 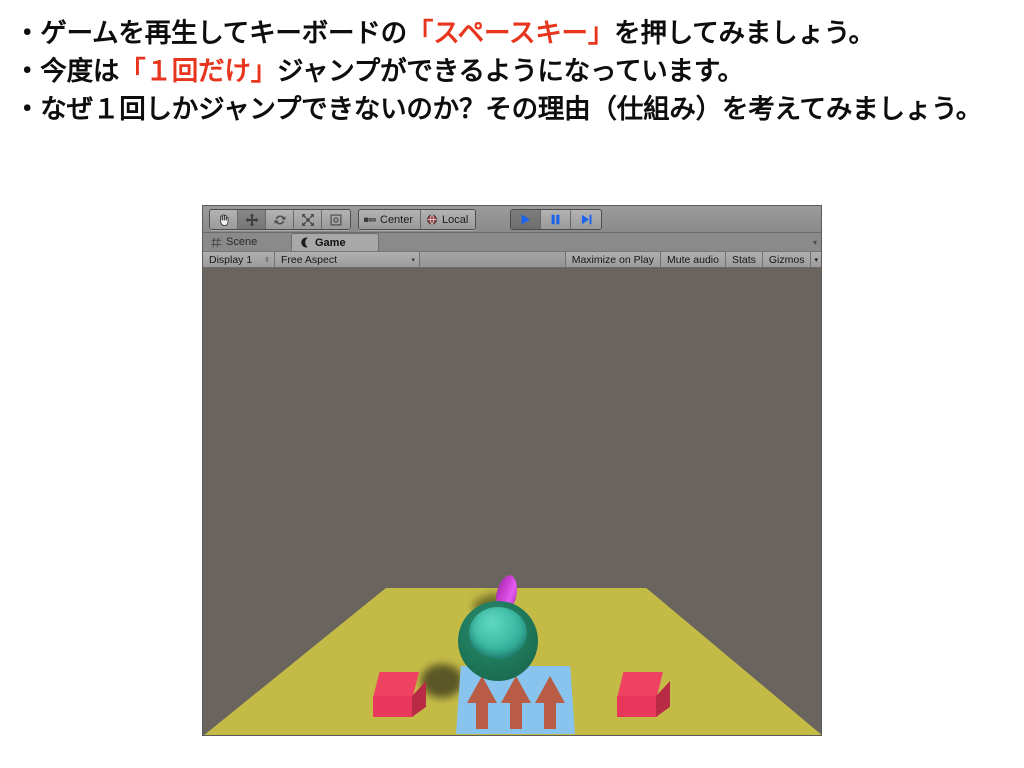 What do you see at coordinates (815, 259) in the screenshot?
I see `gizmos-dropdown-caret-icon: ▾` at bounding box center [815, 259].